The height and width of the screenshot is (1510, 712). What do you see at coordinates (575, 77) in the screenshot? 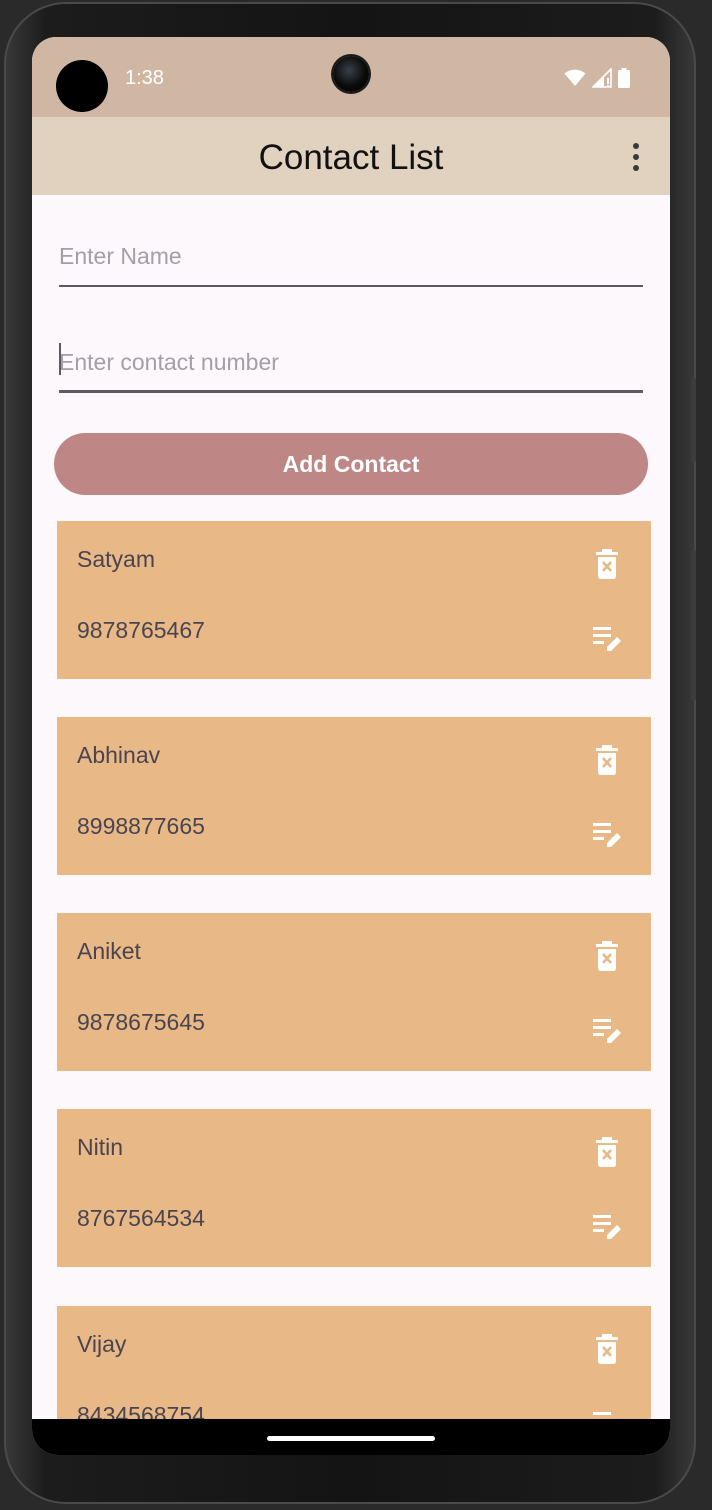
I see `wifi-icon` at bounding box center [575, 77].